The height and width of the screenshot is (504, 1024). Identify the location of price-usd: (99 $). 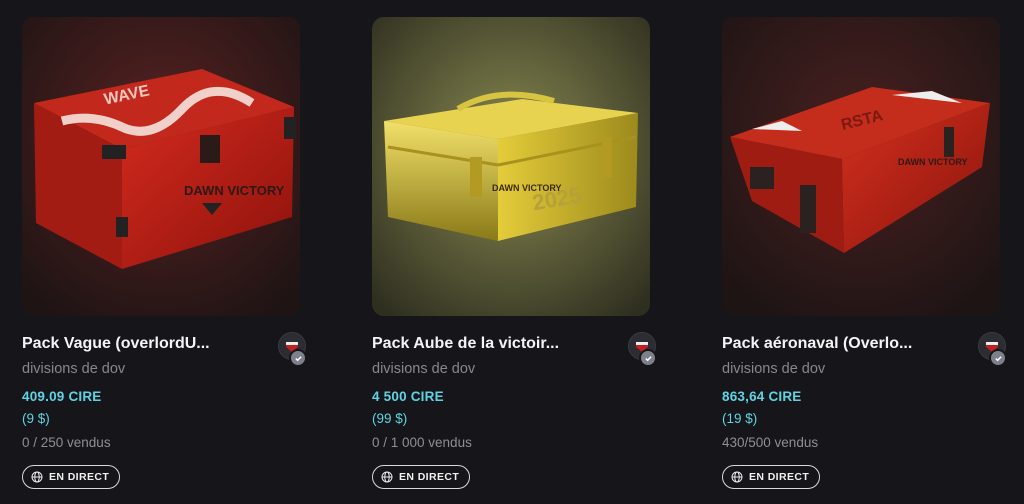
(390, 418).